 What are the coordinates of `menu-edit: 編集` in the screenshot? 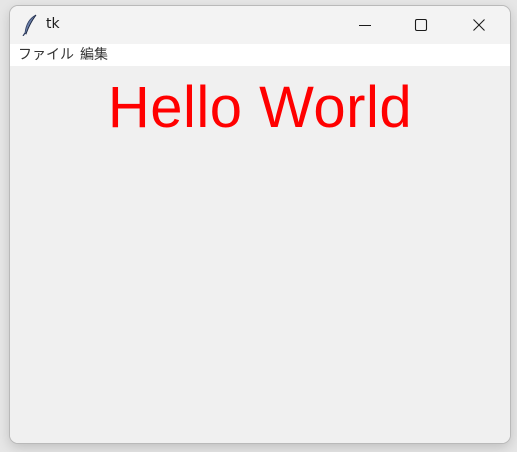 It's located at (94, 55).